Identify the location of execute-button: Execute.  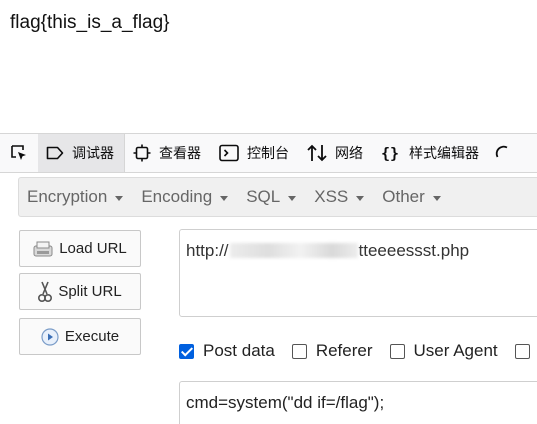
(80, 336).